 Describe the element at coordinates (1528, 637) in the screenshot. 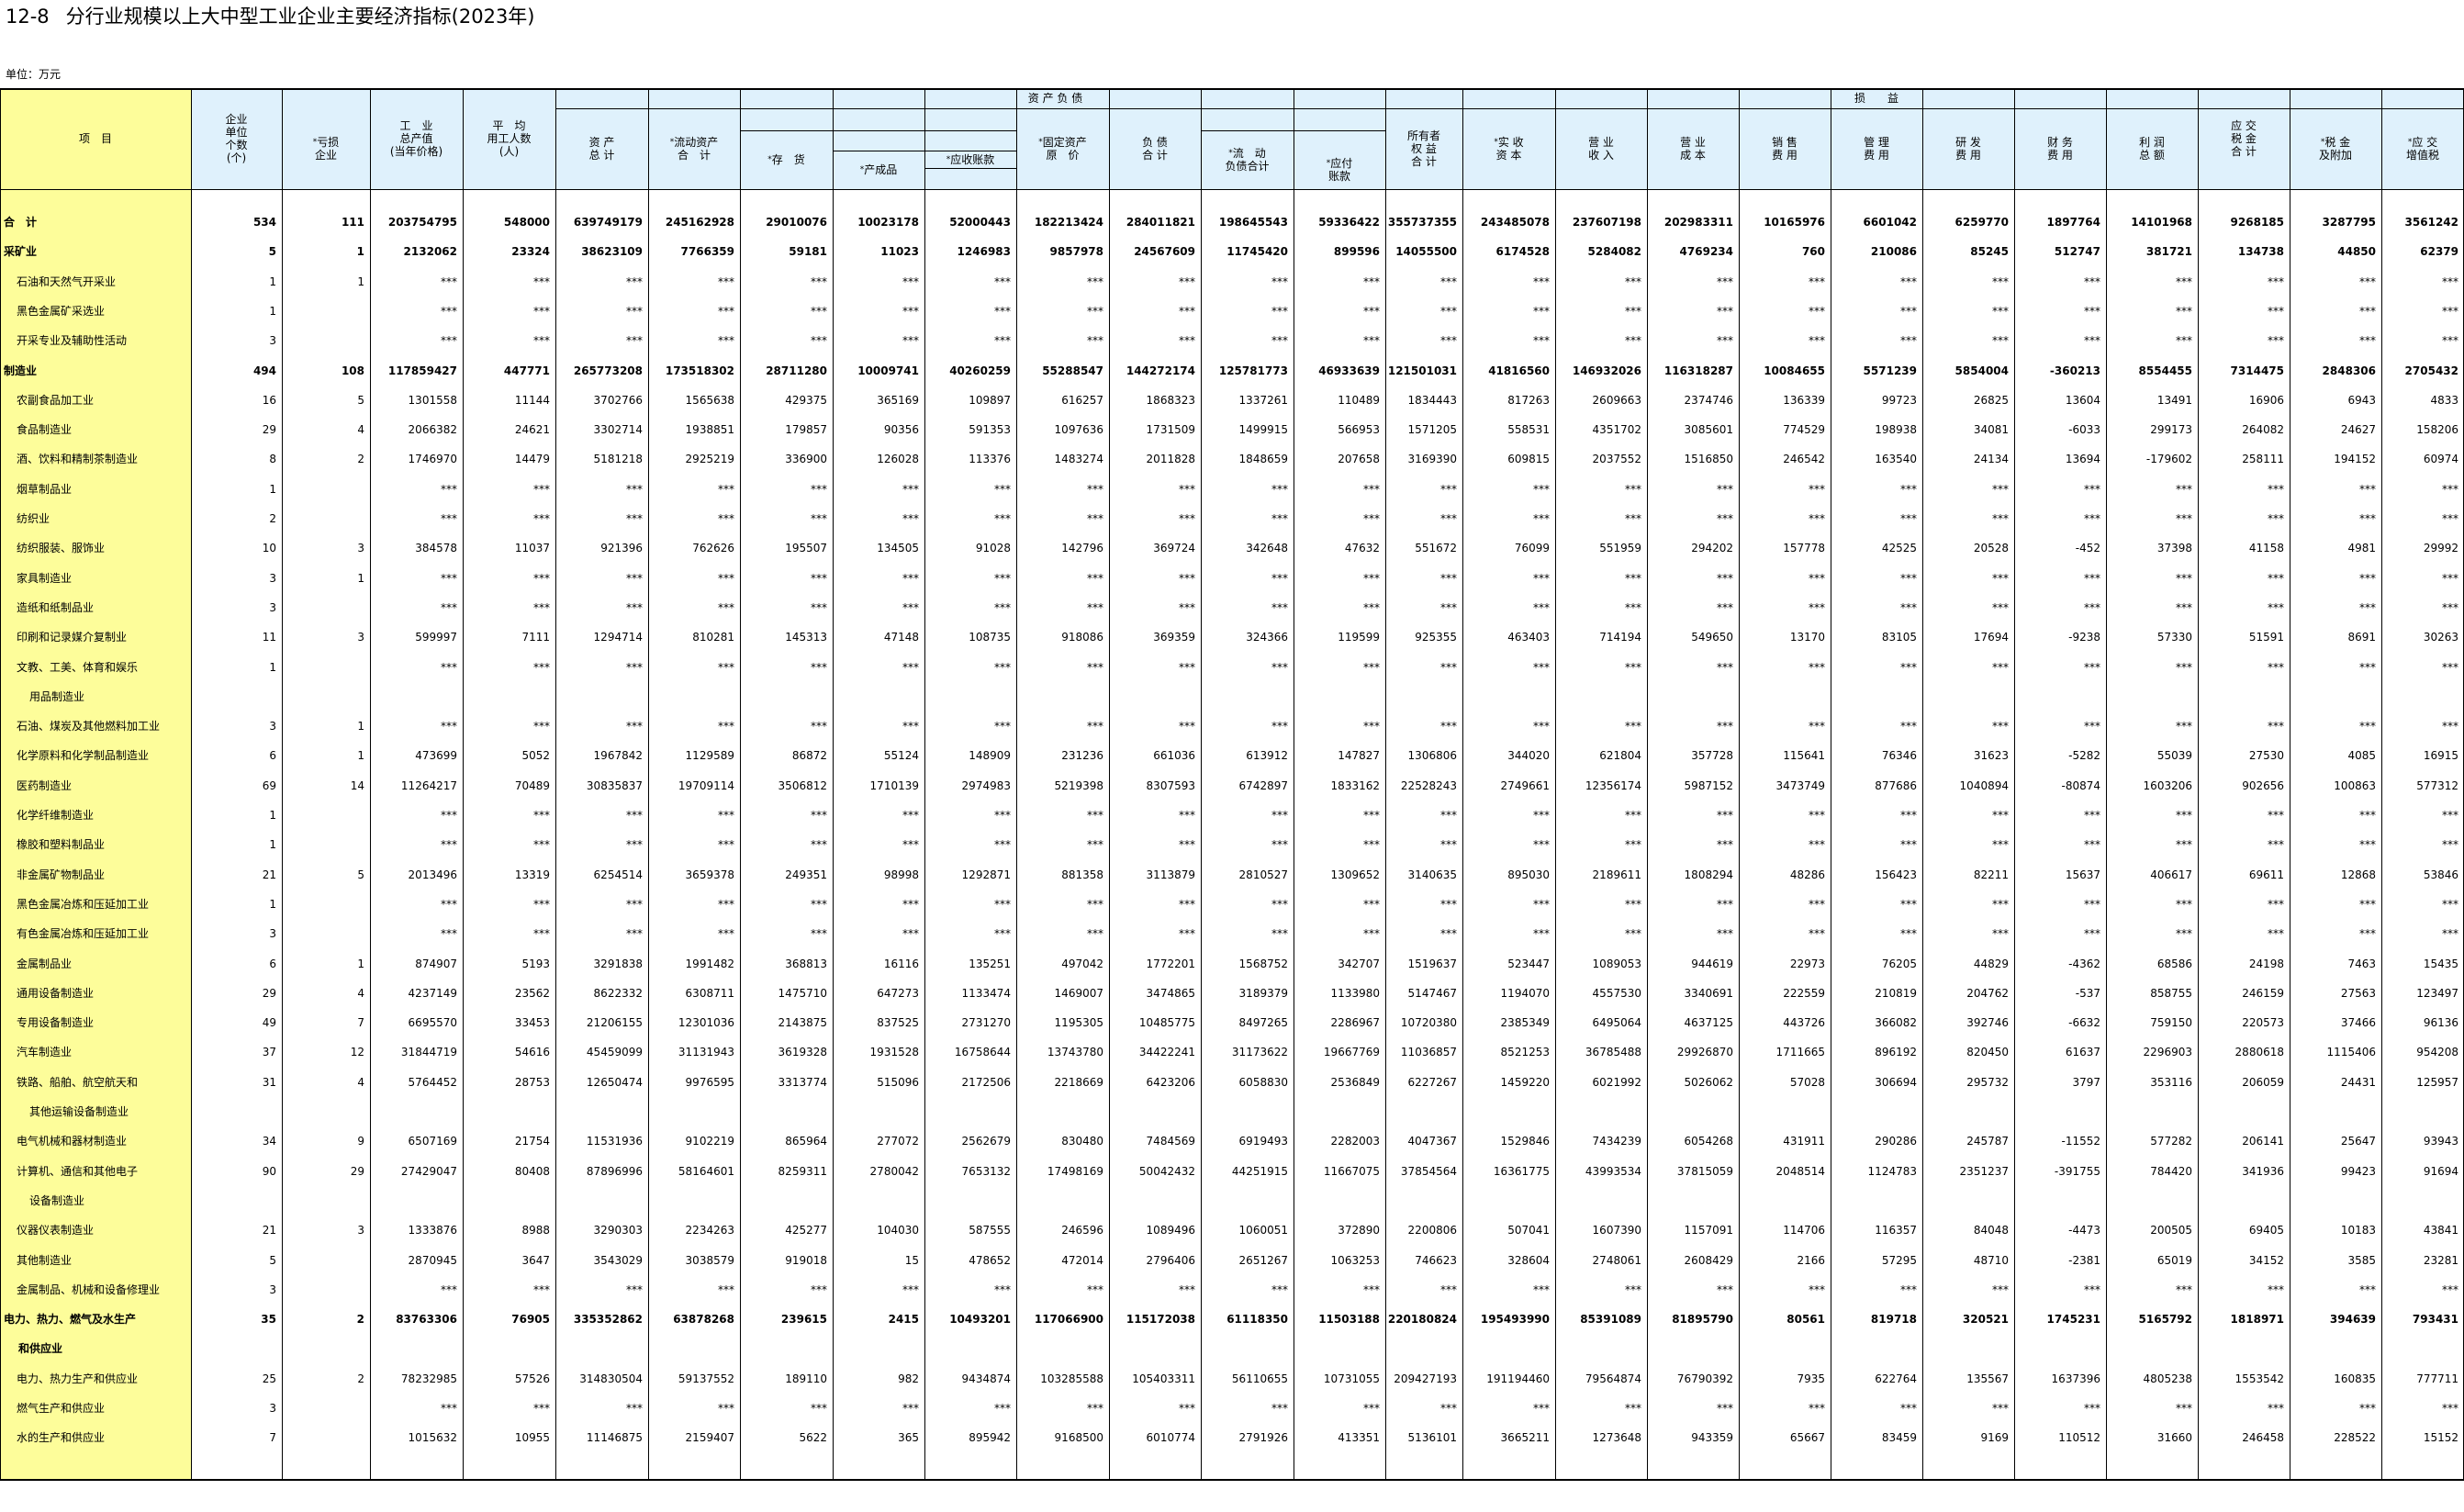

I see `table-cell: 463403` at that location.